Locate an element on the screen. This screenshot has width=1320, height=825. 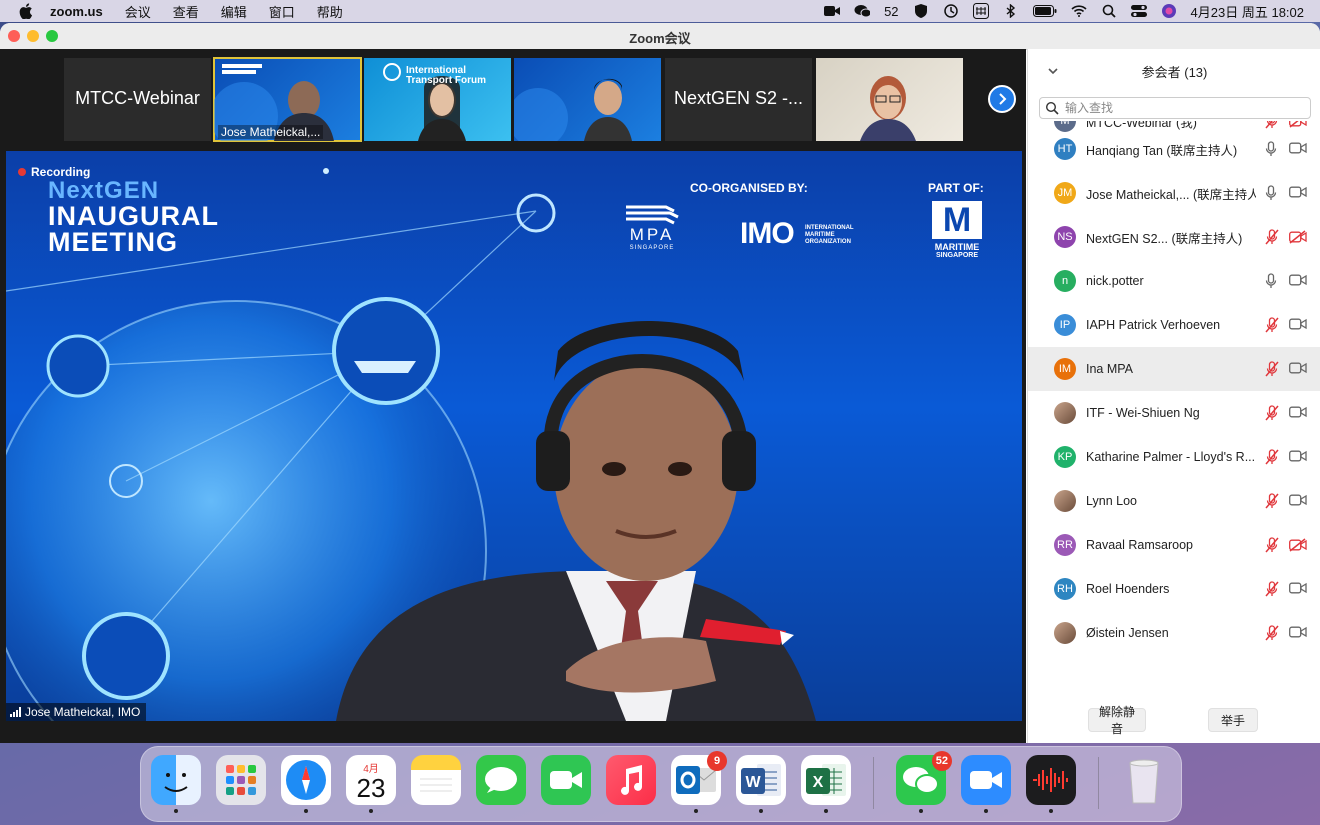
avatar: n is located at coordinates (1065, 281).